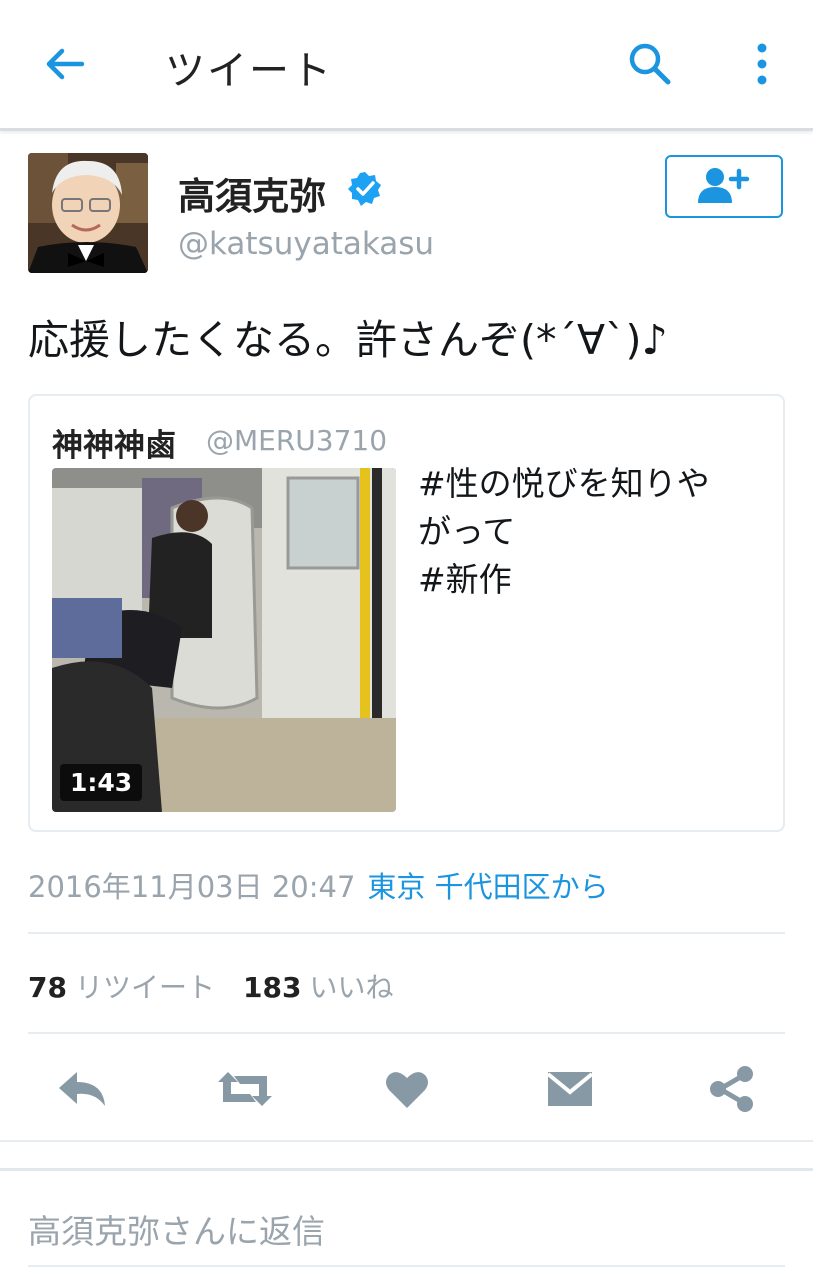 Image resolution: width=813 pixels, height=1280 pixels. I want to click on more-vertical-icon, so click(762, 66).